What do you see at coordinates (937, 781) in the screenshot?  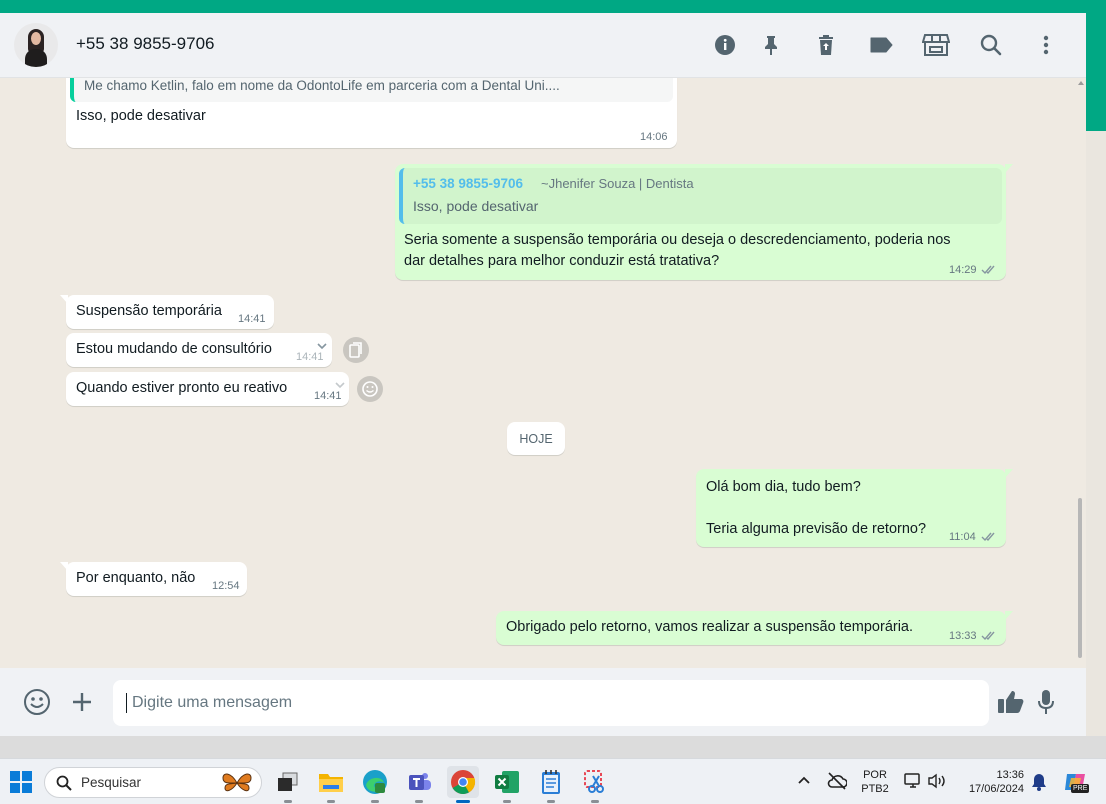 I see `volume-icon` at bounding box center [937, 781].